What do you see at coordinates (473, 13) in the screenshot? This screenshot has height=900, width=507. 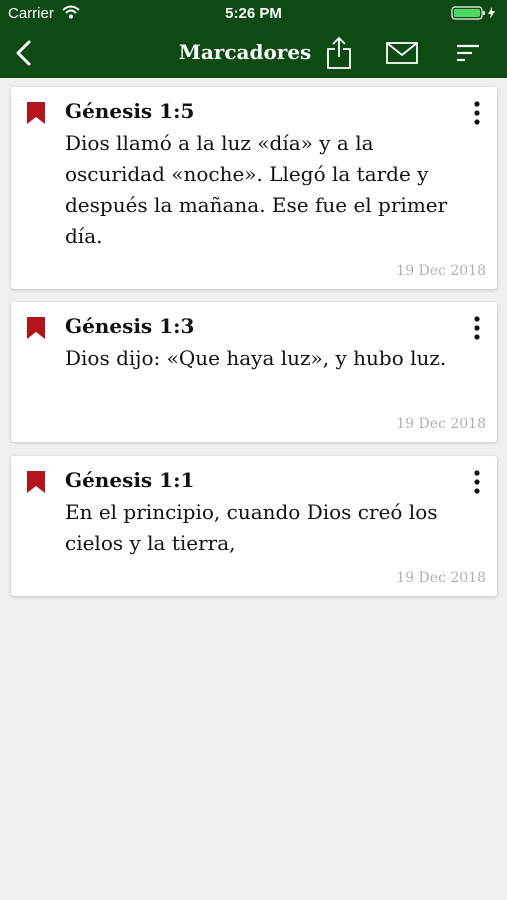 I see `battery-icon` at bounding box center [473, 13].